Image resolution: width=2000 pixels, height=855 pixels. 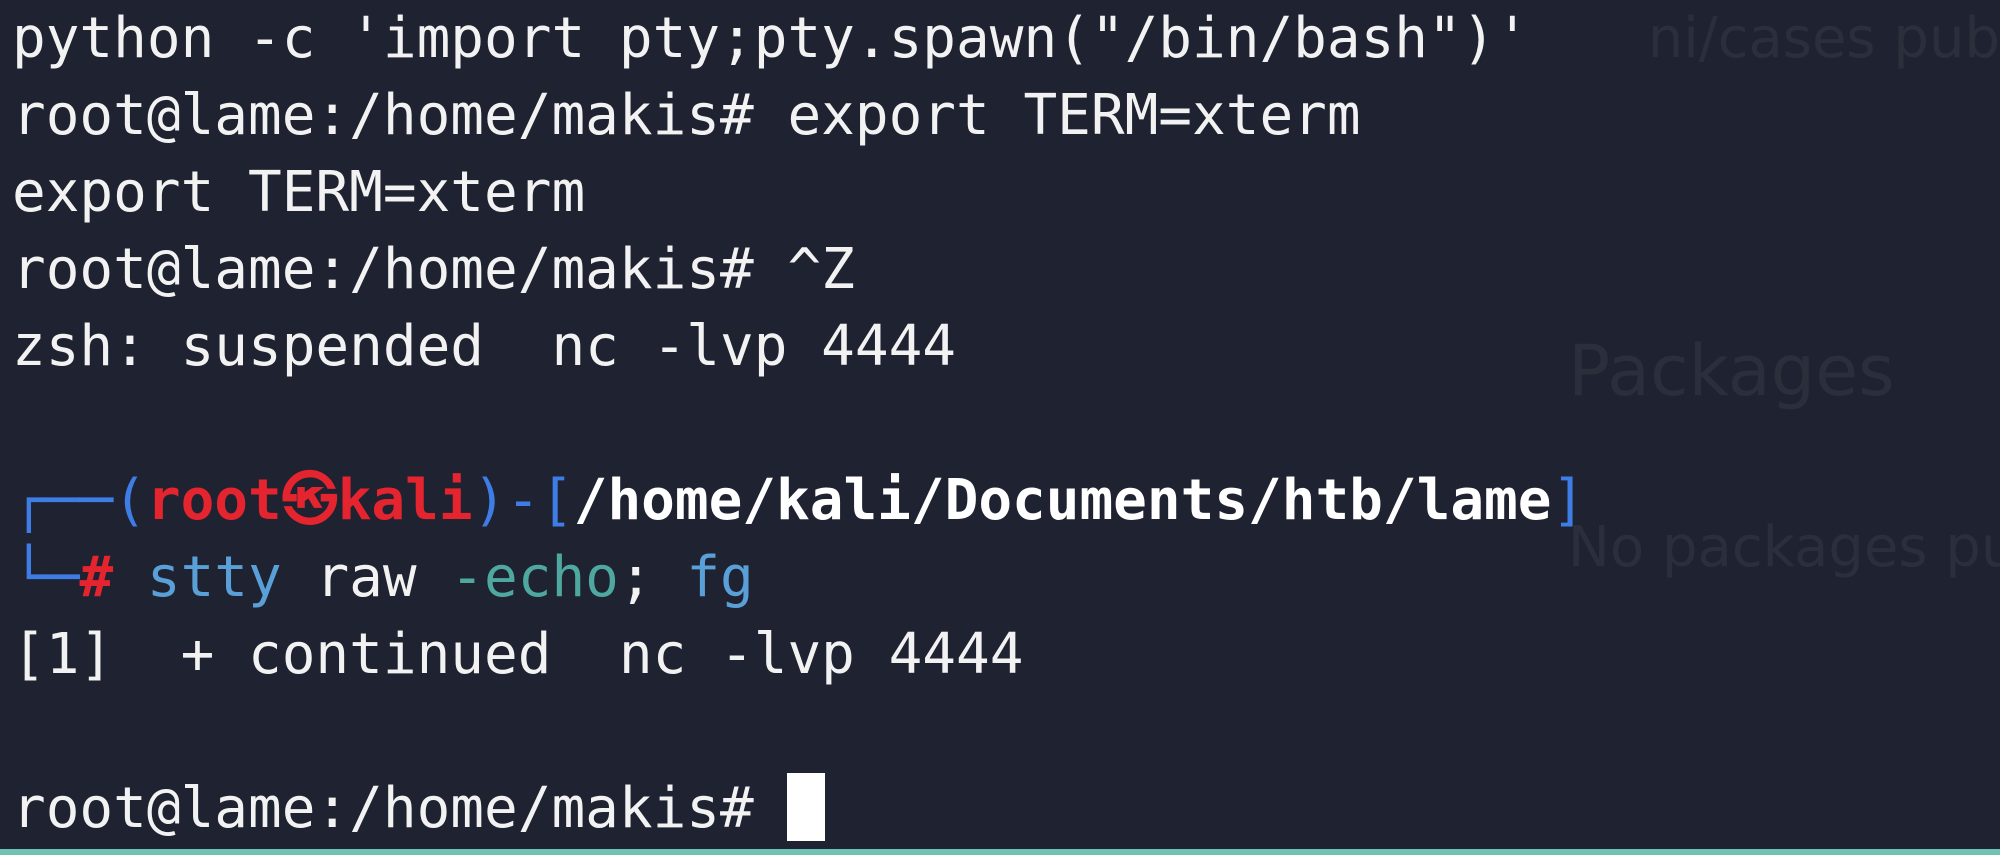 I want to click on terminal-line: zsh: suspended nc -lvp 4444, so click(x=484, y=346).